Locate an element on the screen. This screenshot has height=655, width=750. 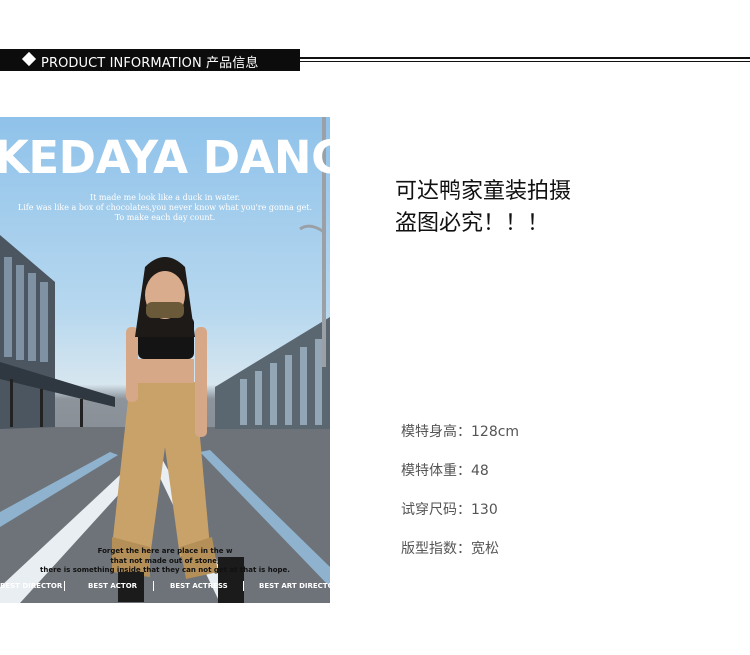
spec-value: 宽松 is located at coordinates (485, 549).